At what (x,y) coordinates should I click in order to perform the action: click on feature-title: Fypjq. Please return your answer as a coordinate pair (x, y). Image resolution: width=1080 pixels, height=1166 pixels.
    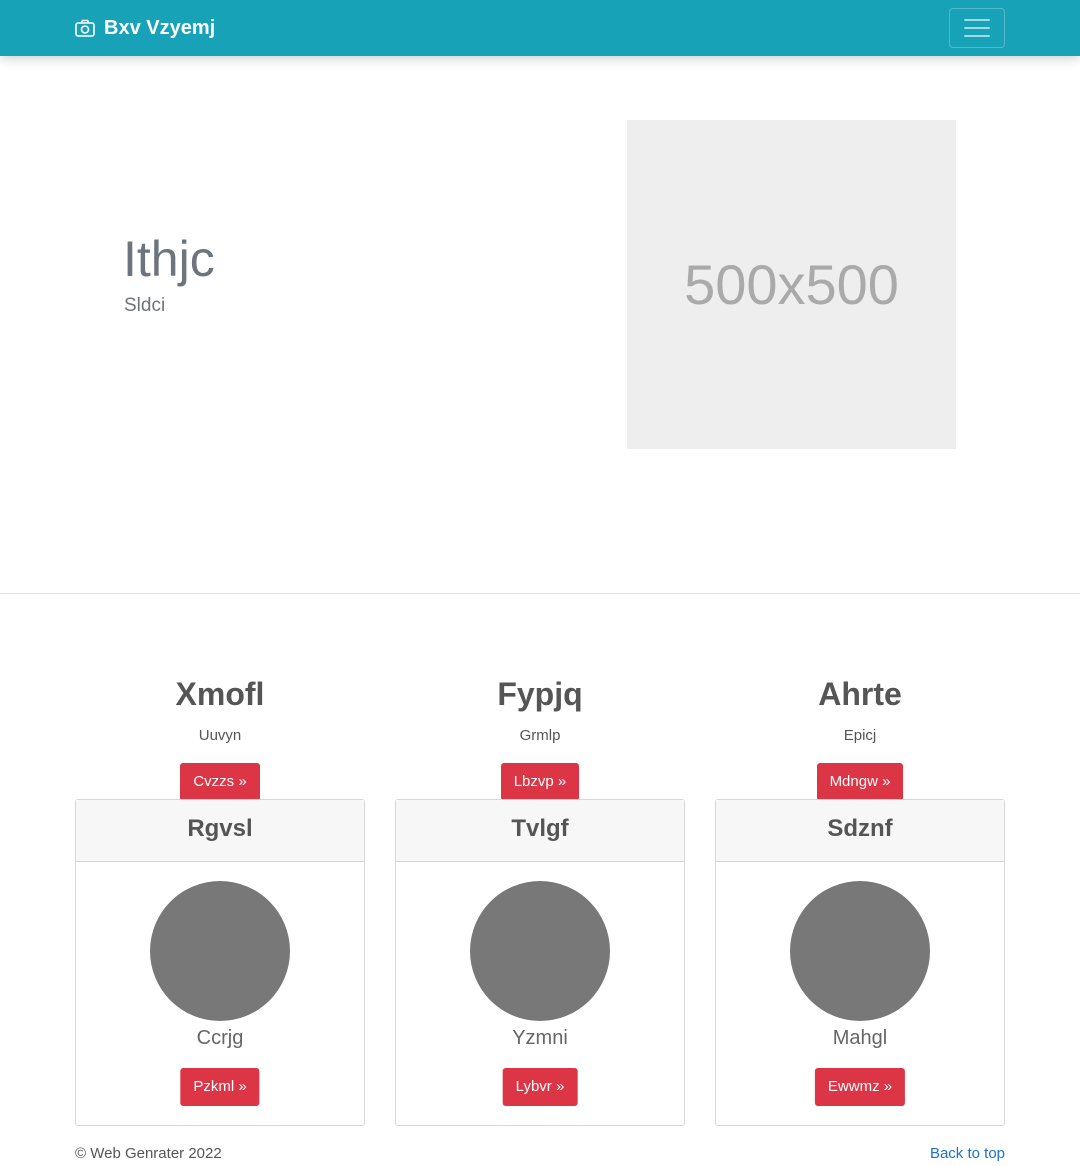
    Looking at the image, I should click on (540, 694).